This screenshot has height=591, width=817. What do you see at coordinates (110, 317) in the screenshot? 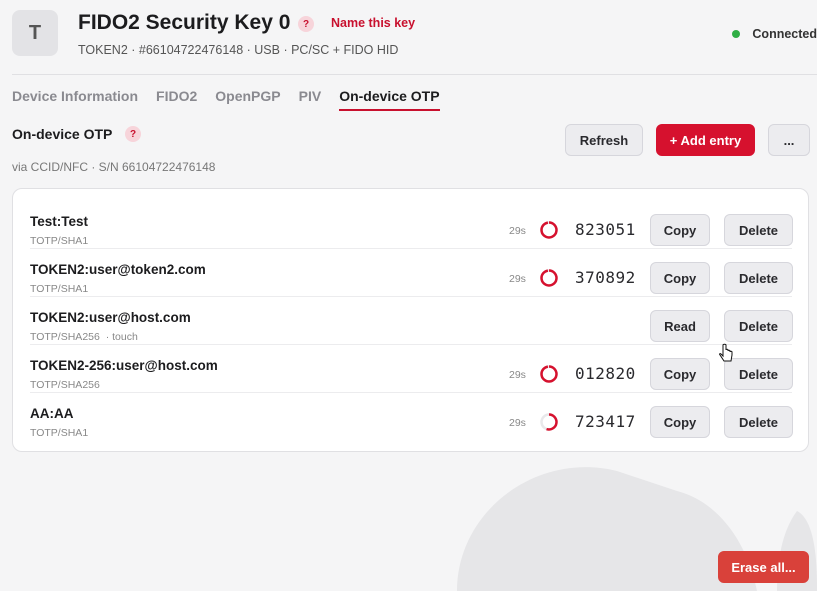
I see `entry-account: TOKEN2:user@host.com` at bounding box center [110, 317].